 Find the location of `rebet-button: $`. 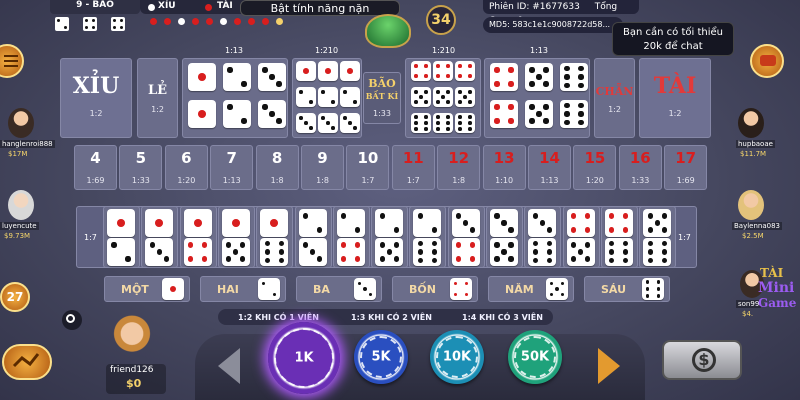

rebet-button: $ is located at coordinates (702, 360).